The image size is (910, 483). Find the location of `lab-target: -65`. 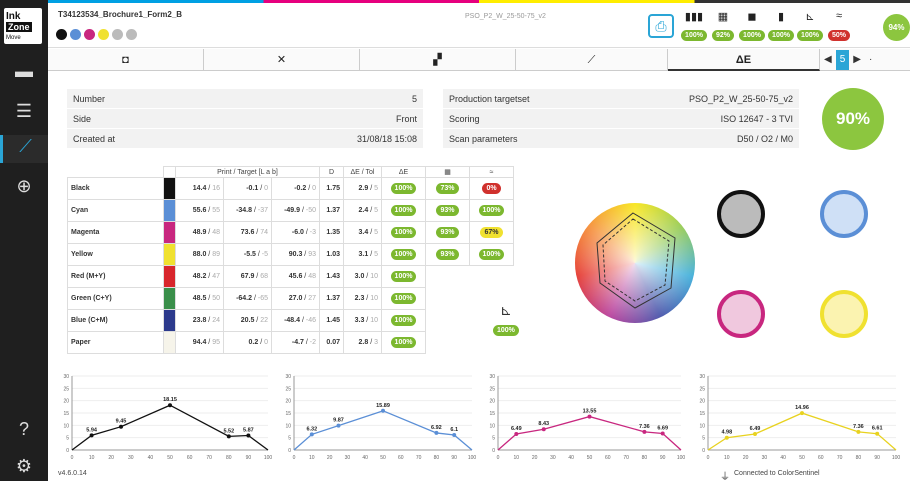

lab-target: -65 is located at coordinates (262, 298).